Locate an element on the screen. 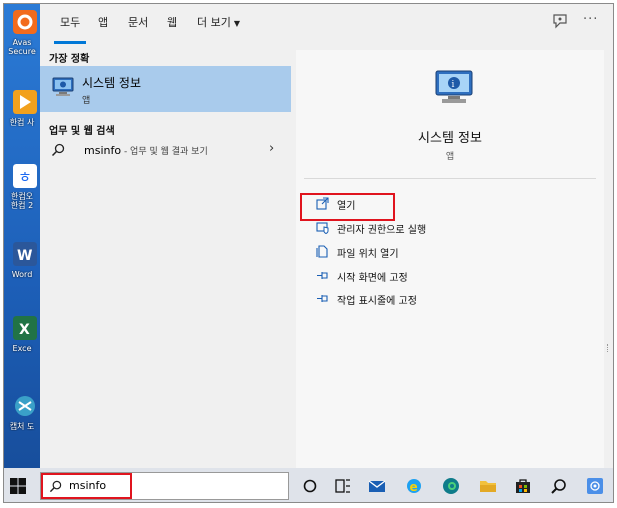 This screenshot has width=617, height=508. system-information-large-icon: i is located at coordinates (454, 86).